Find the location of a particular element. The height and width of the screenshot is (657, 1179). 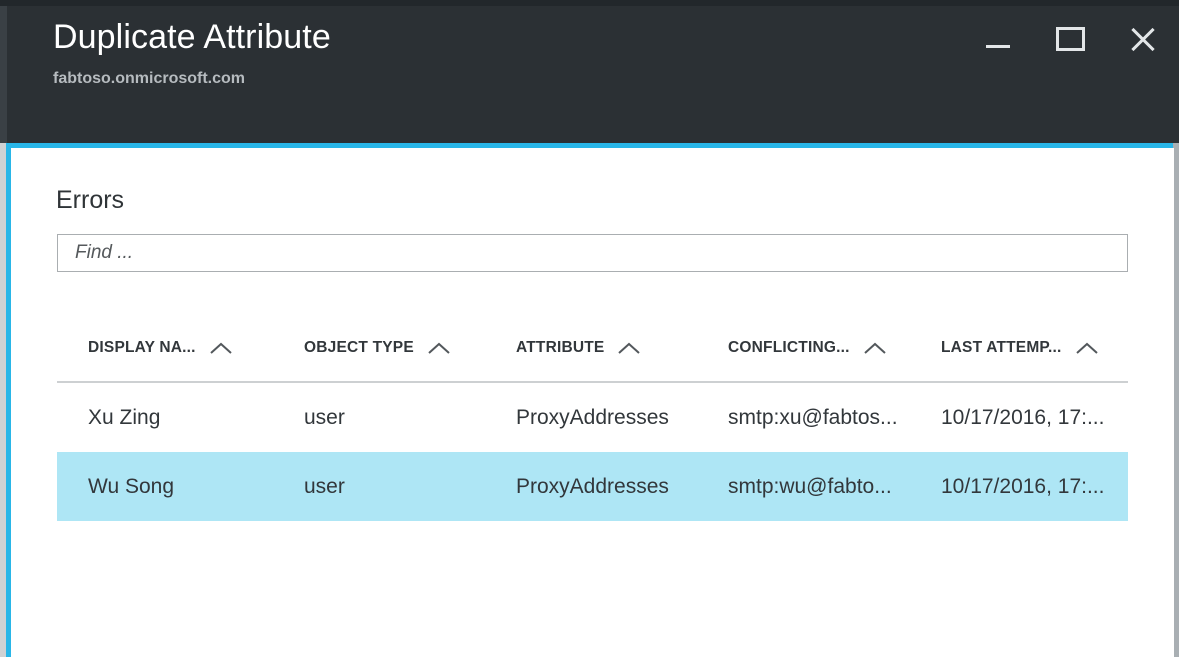

cell-display-name: Xu Zing is located at coordinates (124, 417).